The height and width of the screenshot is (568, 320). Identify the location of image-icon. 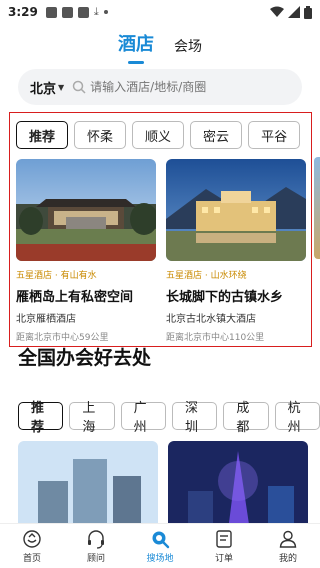
(83, 12).